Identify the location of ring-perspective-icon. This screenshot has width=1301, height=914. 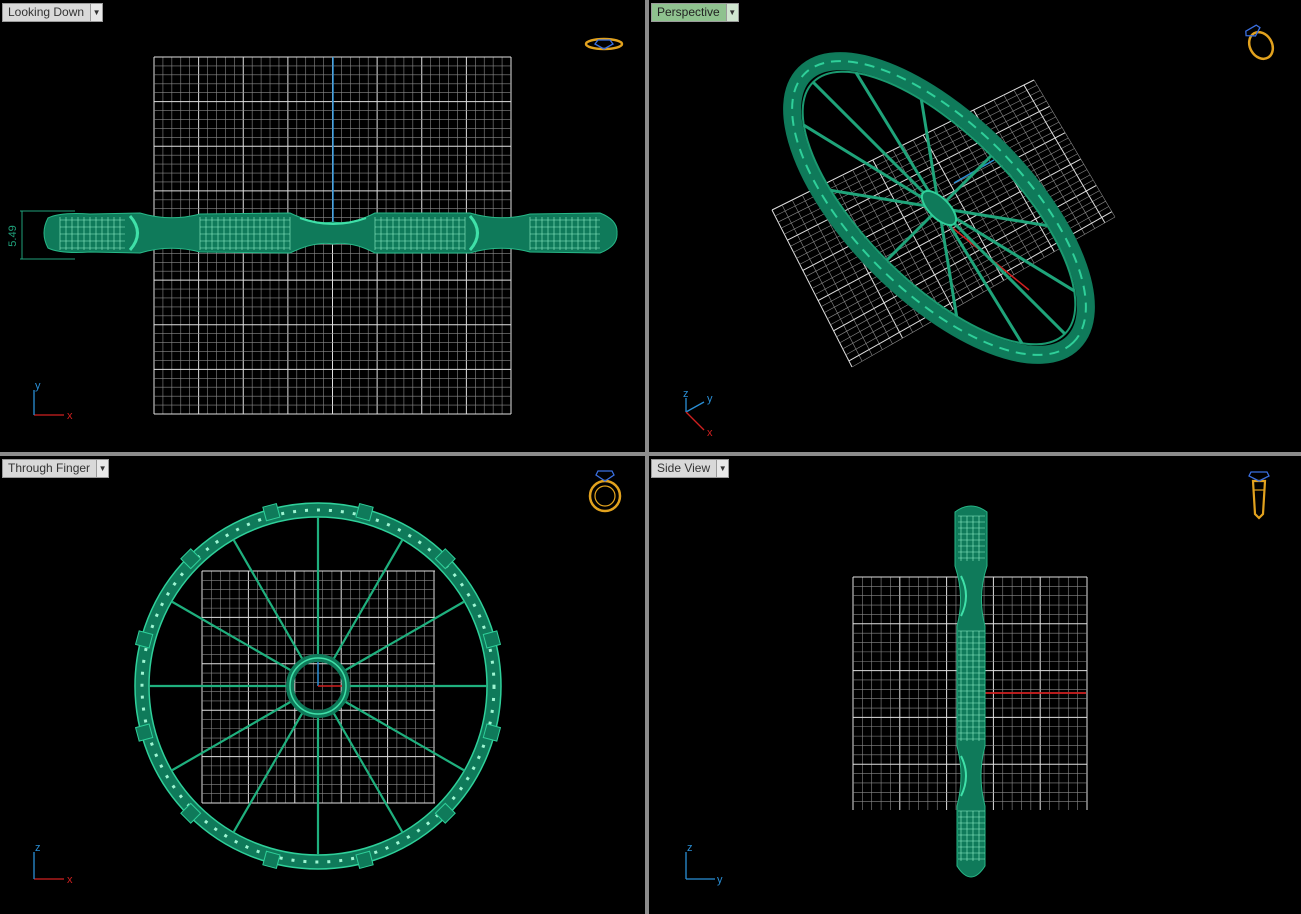
(1259, 43).